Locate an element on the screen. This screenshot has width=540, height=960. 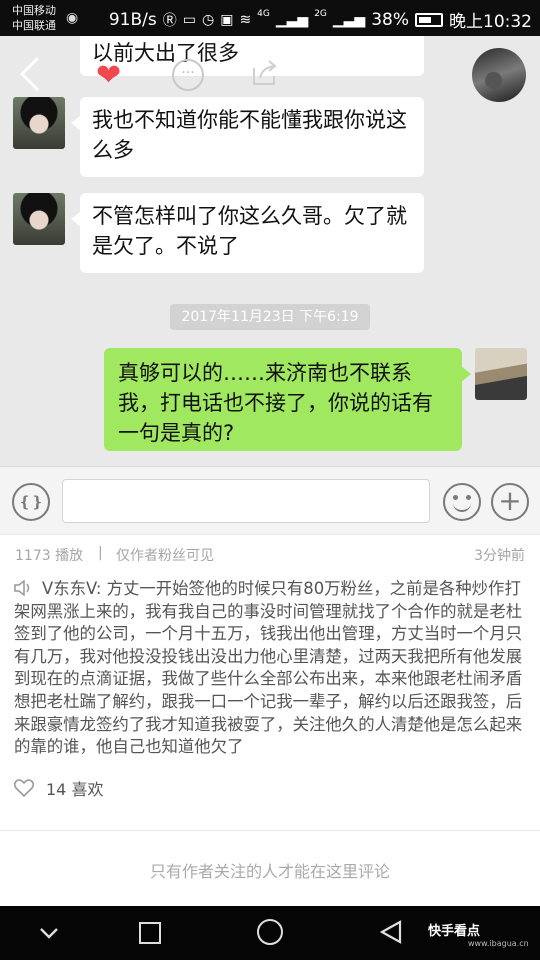
carrier-names: 中国移动 中国联通 is located at coordinates (34, 18).